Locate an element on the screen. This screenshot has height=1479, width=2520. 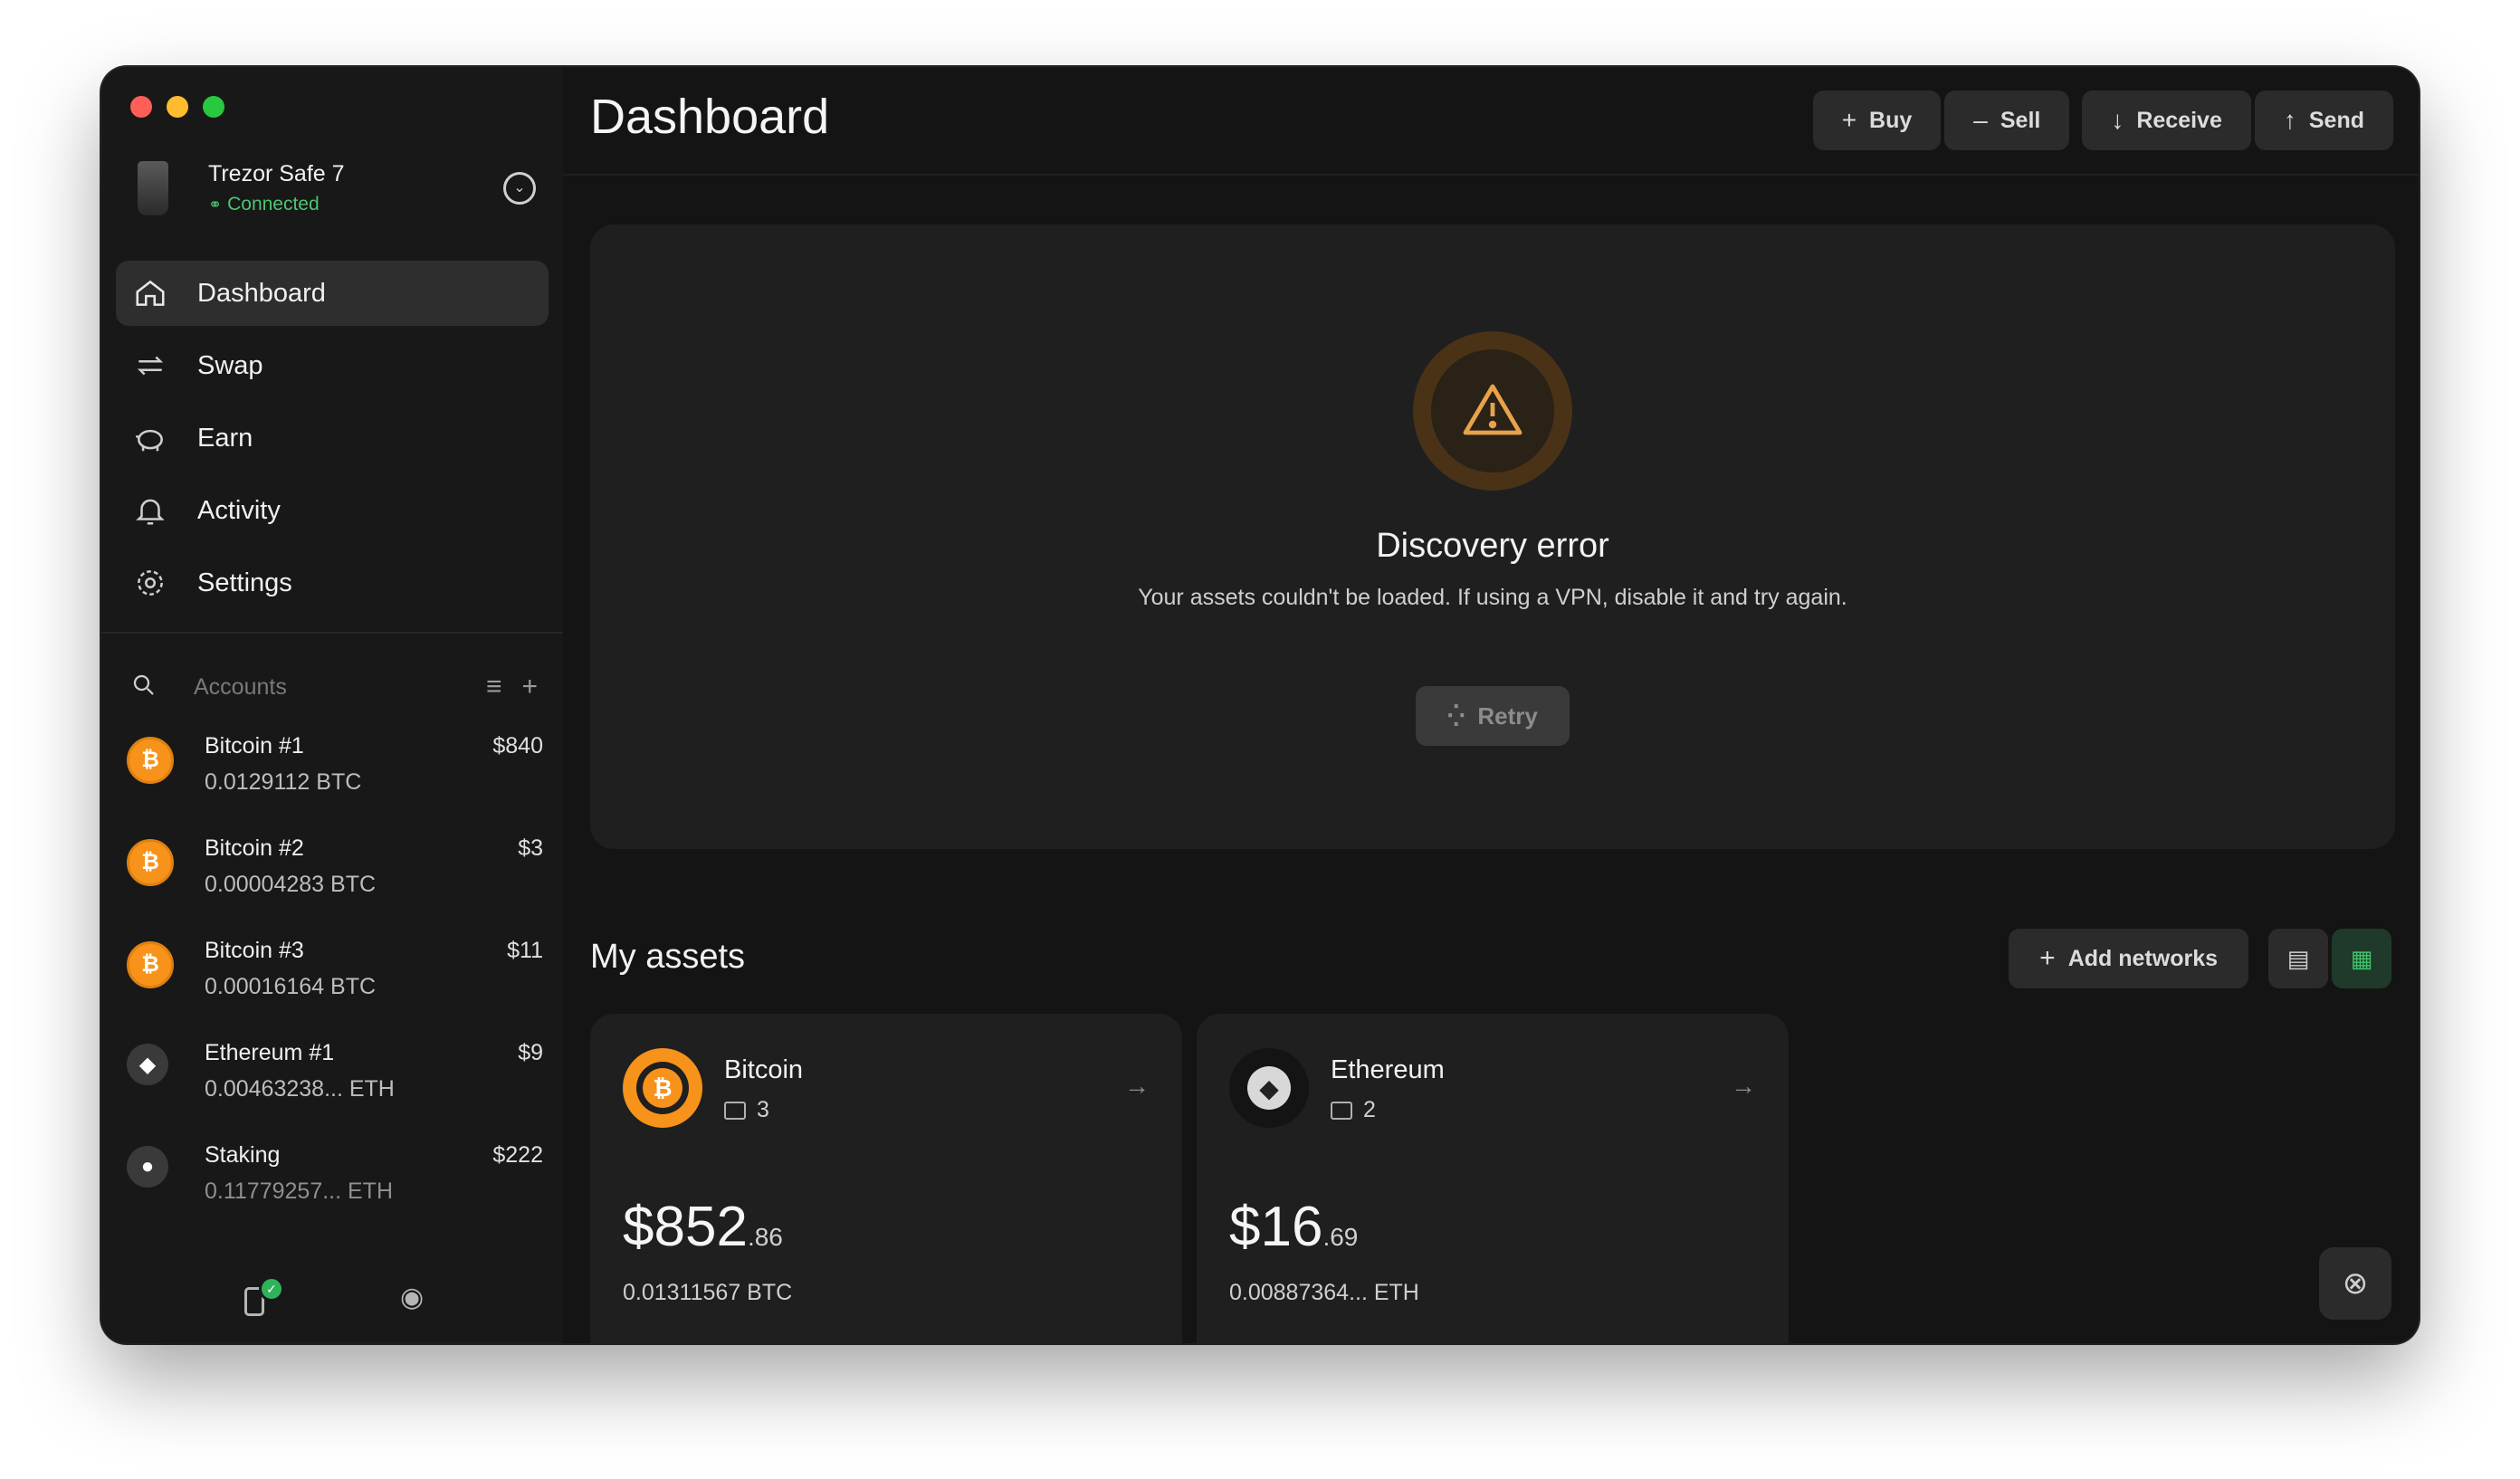
trade-button-group: + Buy – Sell is located at coordinates (1941, 120).